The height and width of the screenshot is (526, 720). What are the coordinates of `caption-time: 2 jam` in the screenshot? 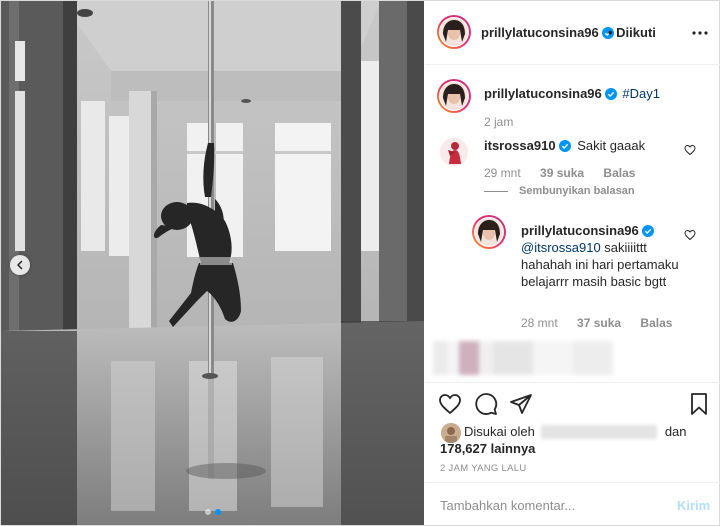 It's located at (498, 122).